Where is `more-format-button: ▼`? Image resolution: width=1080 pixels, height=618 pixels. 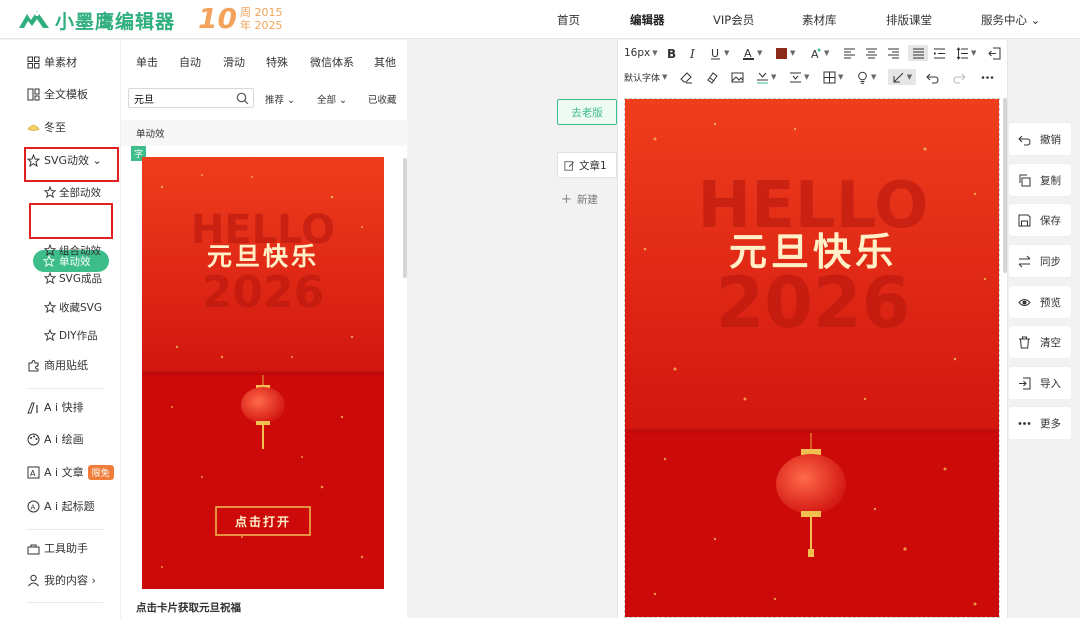
more-format-button: ▼ is located at coordinates (902, 77).